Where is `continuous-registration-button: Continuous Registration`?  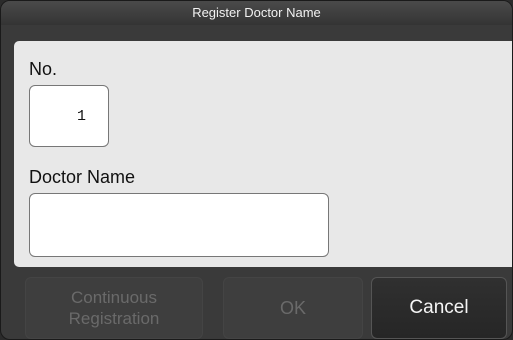 continuous-registration-button: Continuous Registration is located at coordinates (114, 308).